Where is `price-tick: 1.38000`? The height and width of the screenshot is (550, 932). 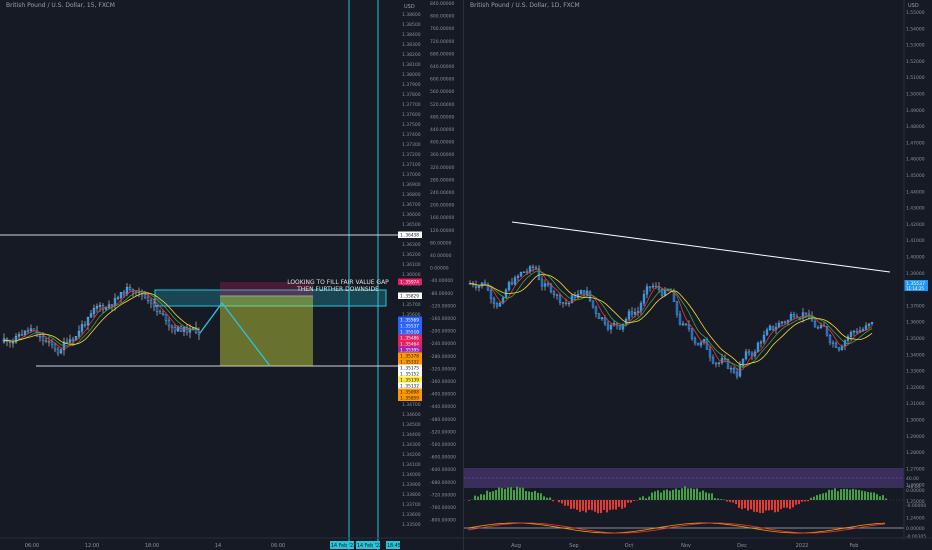
price-tick: 1.38000 is located at coordinates (411, 75).